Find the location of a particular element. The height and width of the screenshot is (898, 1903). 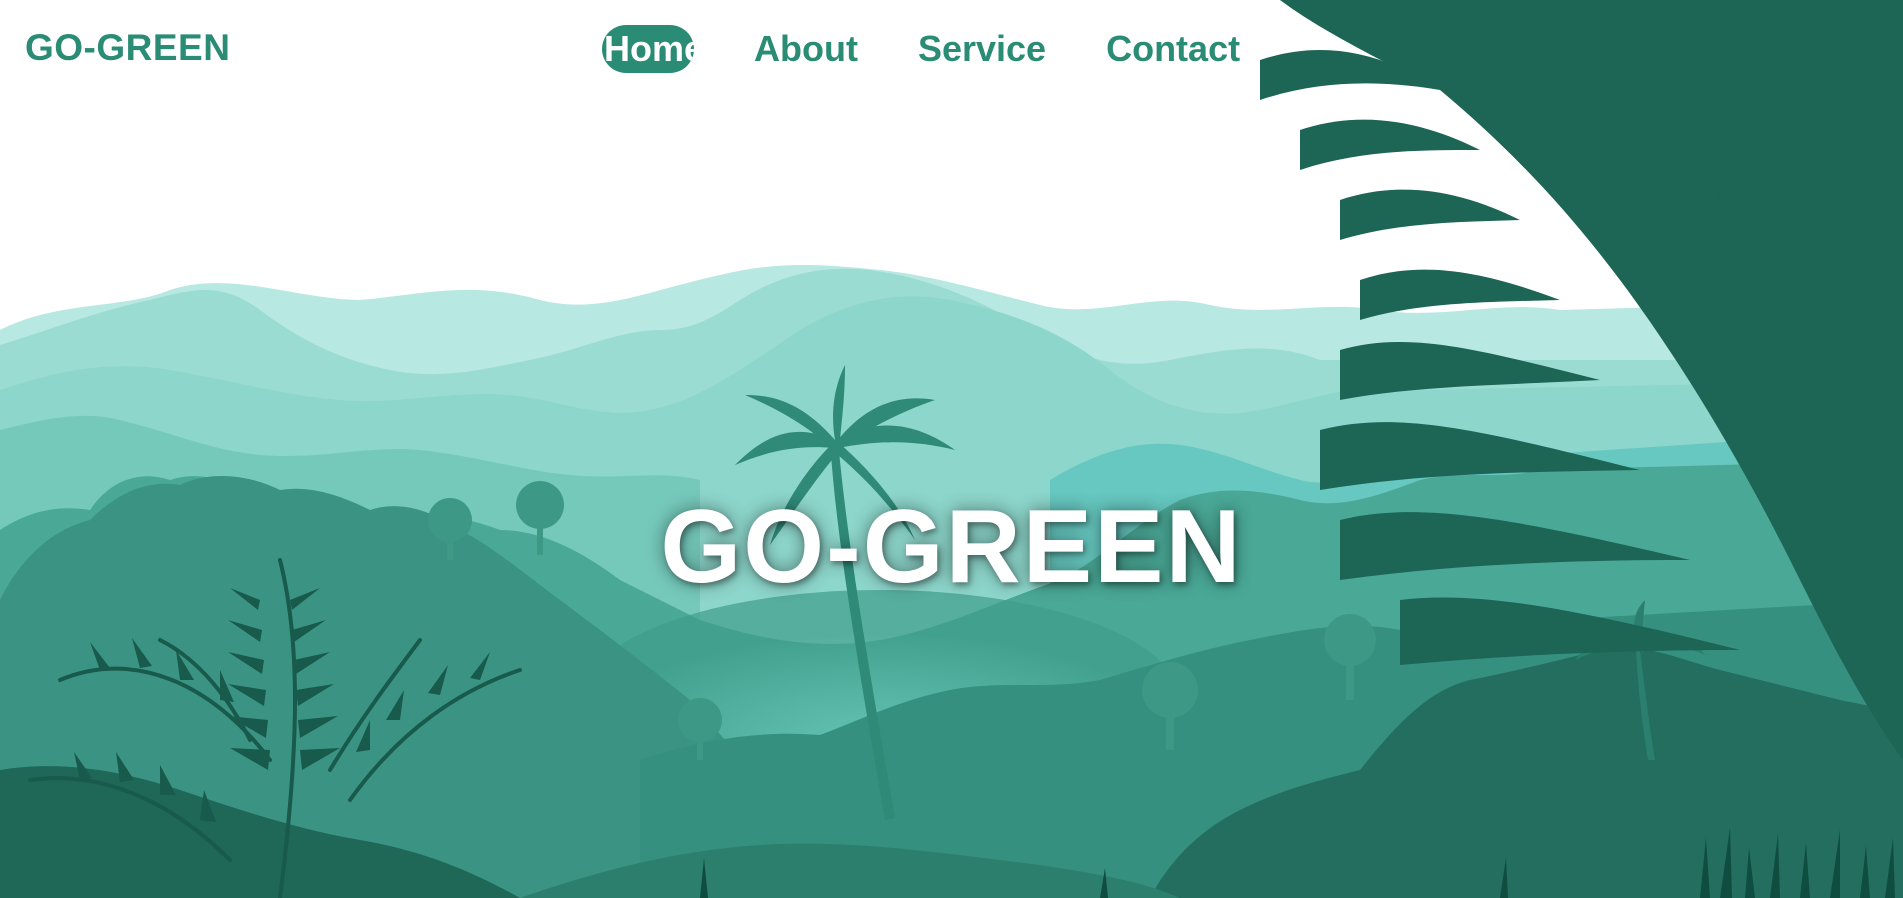

nav-home-link: Home is located at coordinates (648, 49).